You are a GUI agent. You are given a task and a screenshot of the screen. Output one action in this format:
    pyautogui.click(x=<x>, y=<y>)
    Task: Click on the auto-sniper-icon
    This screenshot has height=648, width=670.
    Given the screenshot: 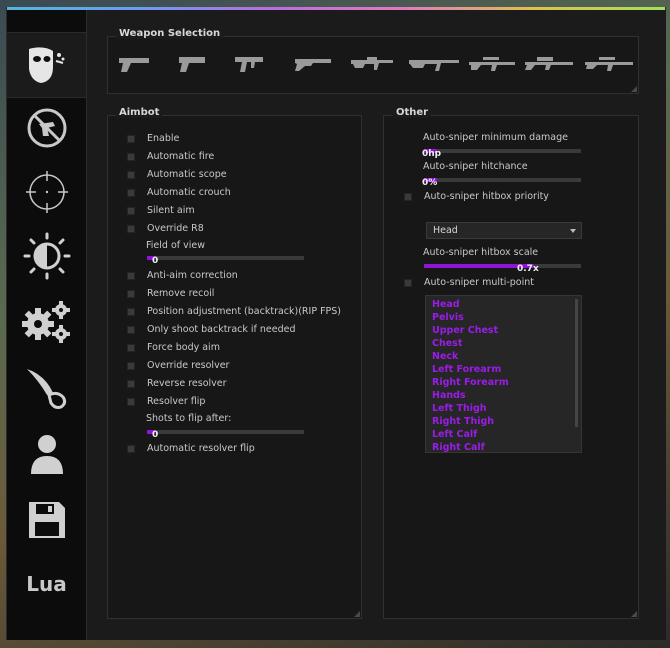 What is the action you would take?
    pyautogui.click(x=492, y=64)
    